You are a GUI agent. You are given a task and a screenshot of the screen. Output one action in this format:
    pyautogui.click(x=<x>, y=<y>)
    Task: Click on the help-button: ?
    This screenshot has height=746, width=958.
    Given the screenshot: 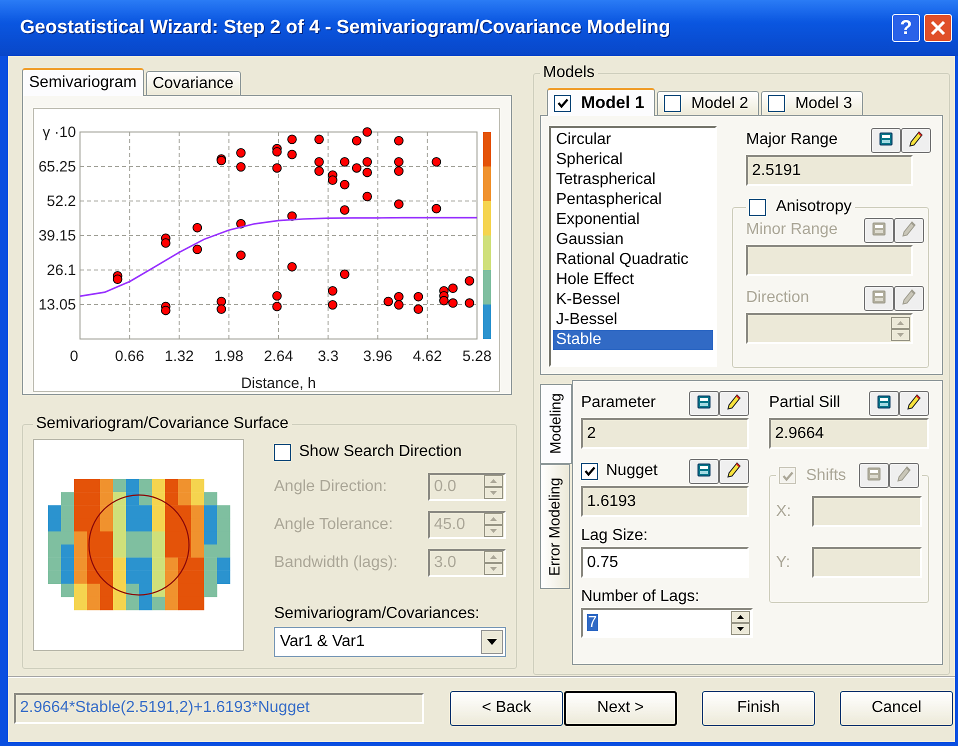 What is the action you would take?
    pyautogui.click(x=906, y=28)
    